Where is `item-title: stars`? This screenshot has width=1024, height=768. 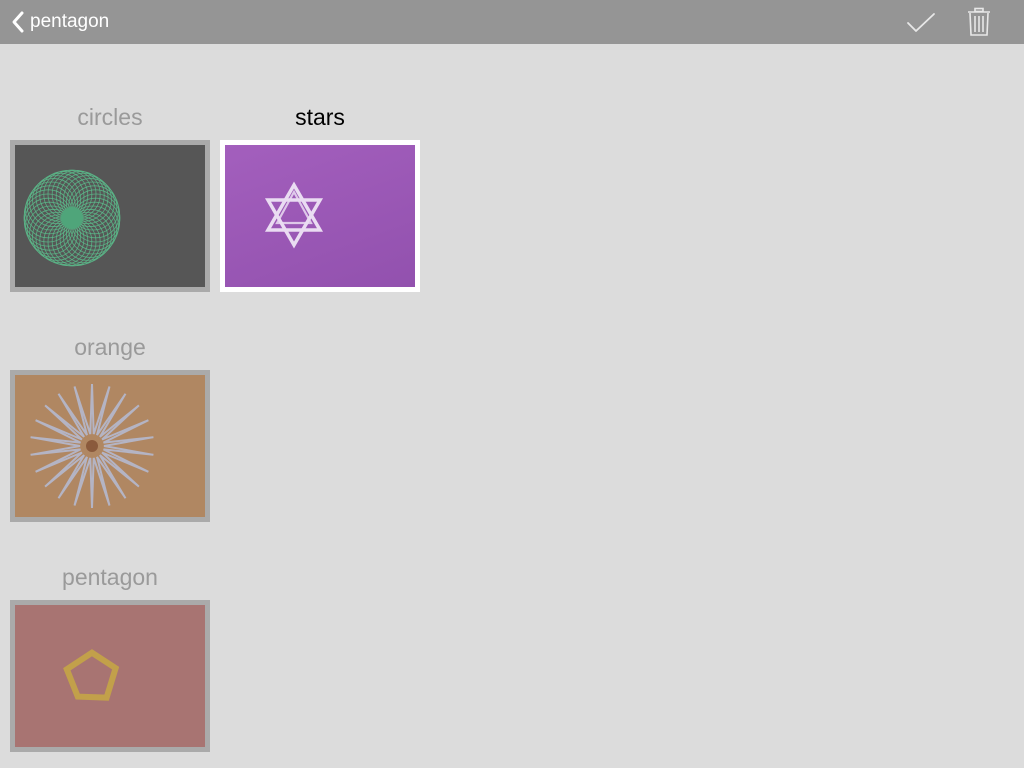 item-title: stars is located at coordinates (320, 117).